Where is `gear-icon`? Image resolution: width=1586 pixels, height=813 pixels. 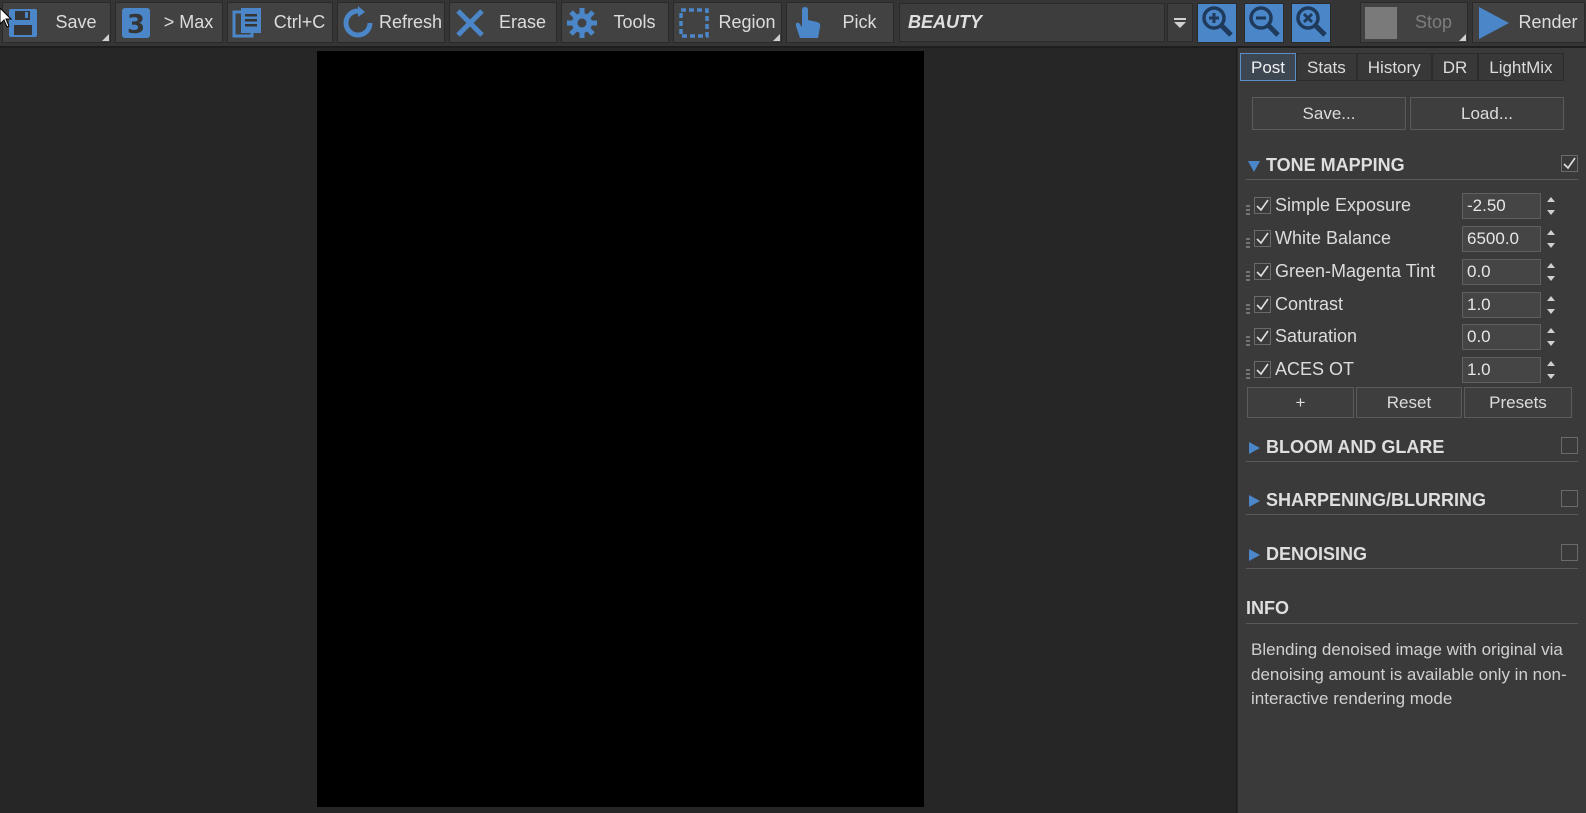
gear-icon is located at coordinates (582, 23).